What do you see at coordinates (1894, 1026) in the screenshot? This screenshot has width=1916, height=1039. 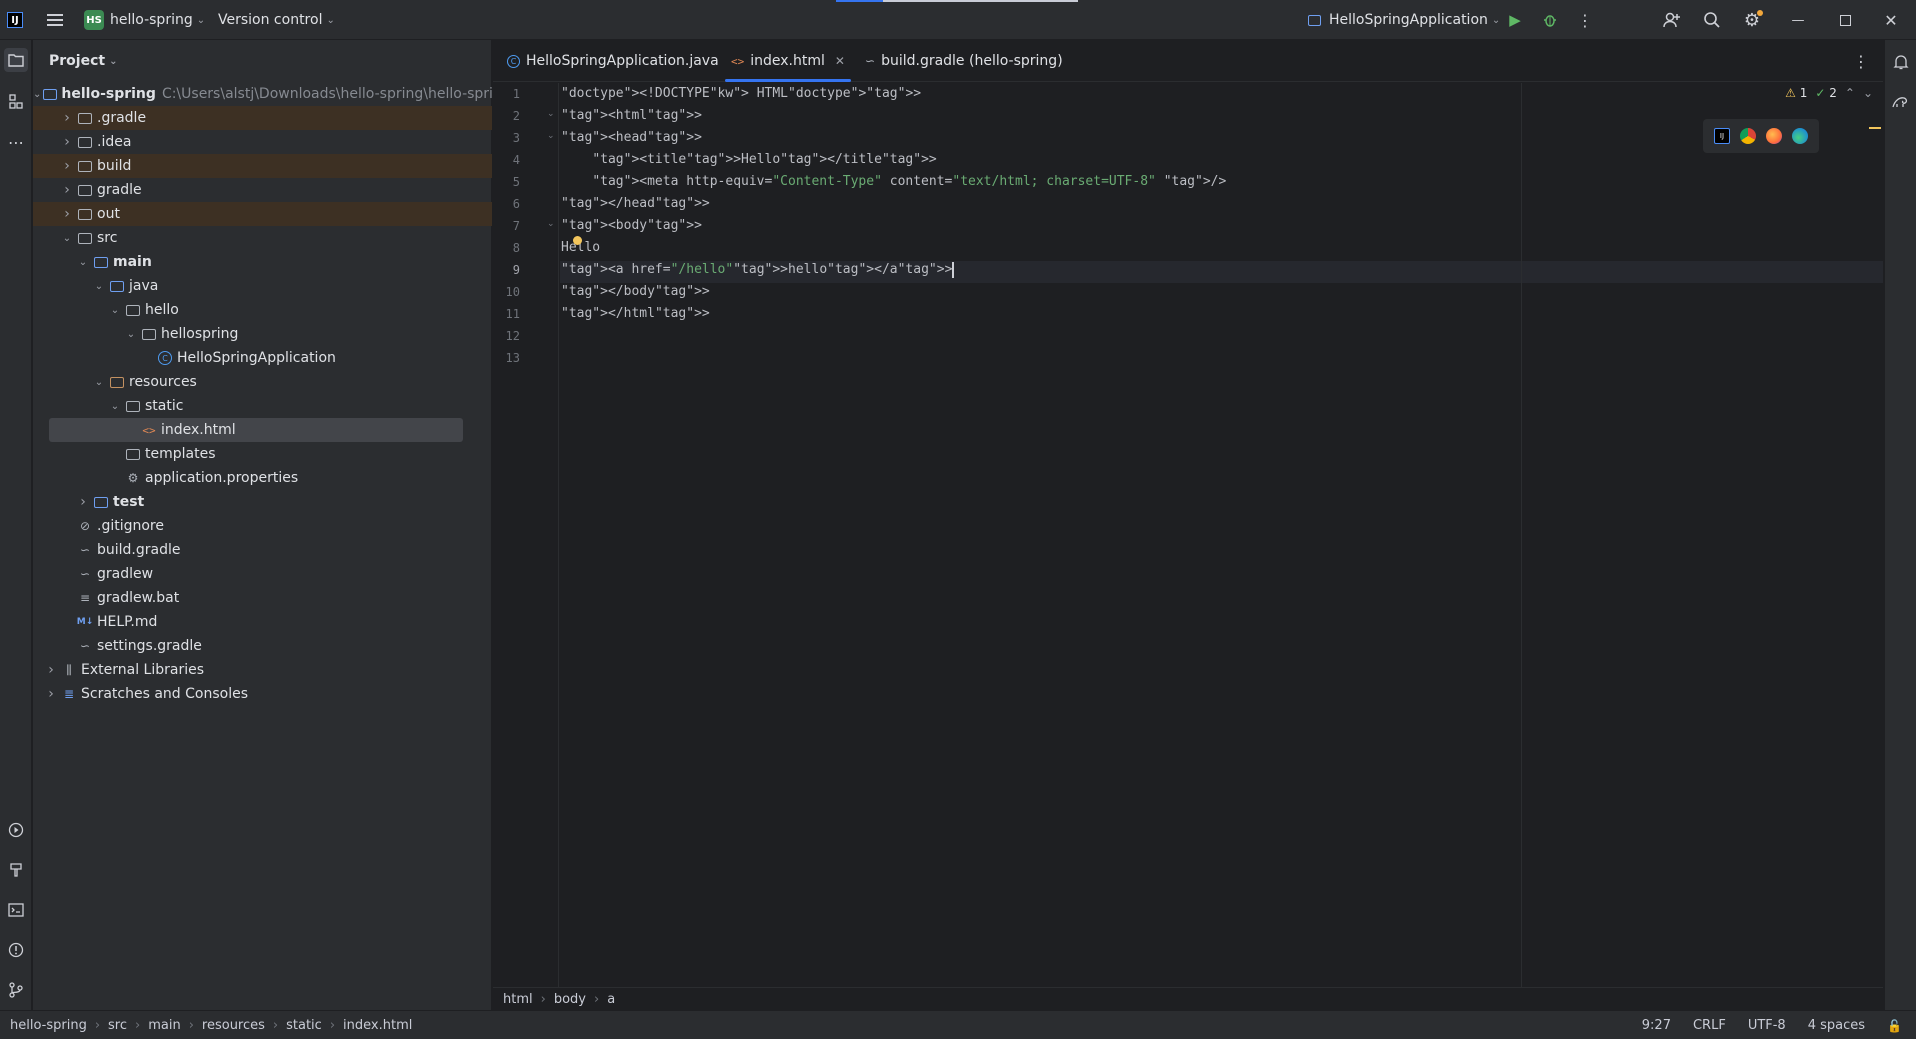 I see `read-only-lock-icon: 🔓` at bounding box center [1894, 1026].